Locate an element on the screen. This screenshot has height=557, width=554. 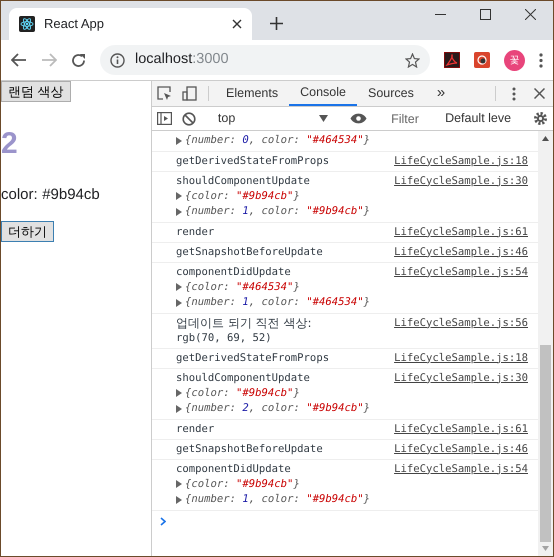
back-icon is located at coordinates (19, 60).